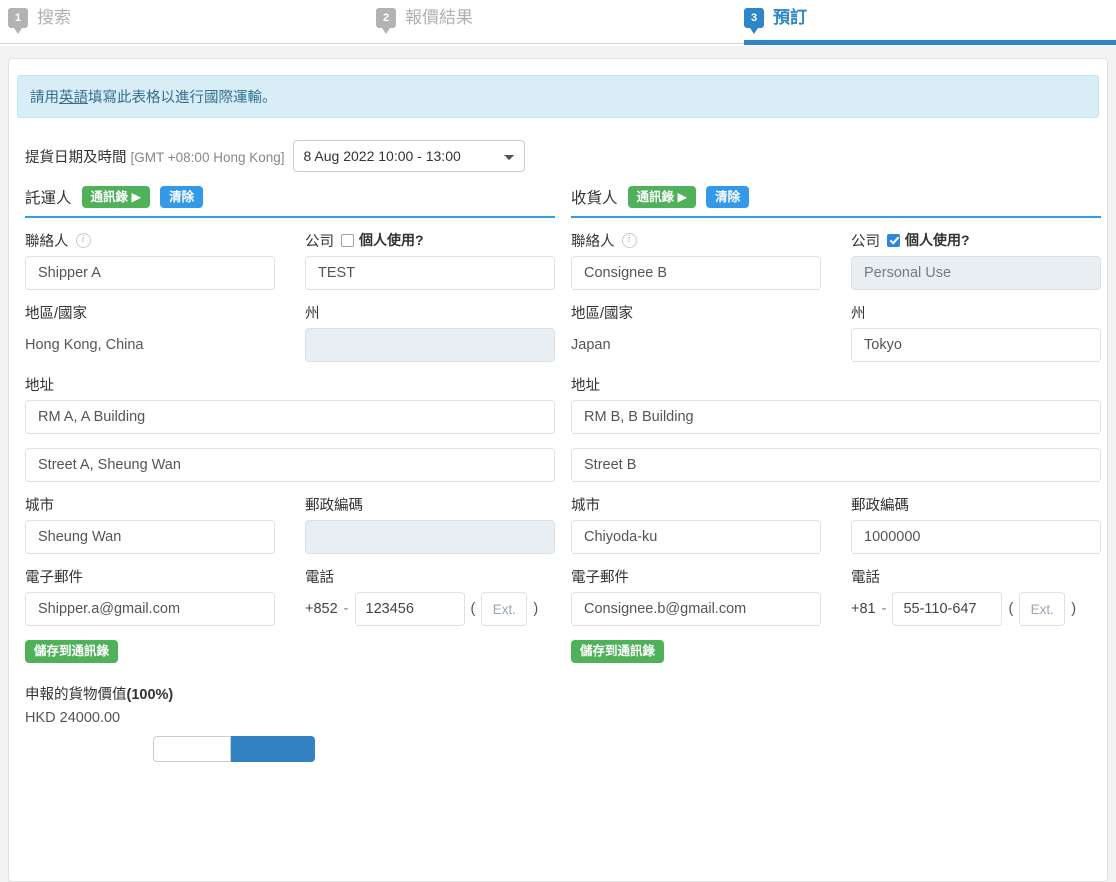 The width and height of the screenshot is (1116, 882). What do you see at coordinates (430, 576) in the screenshot?
I see `shipper-phone-label-wrap: 電話` at bounding box center [430, 576].